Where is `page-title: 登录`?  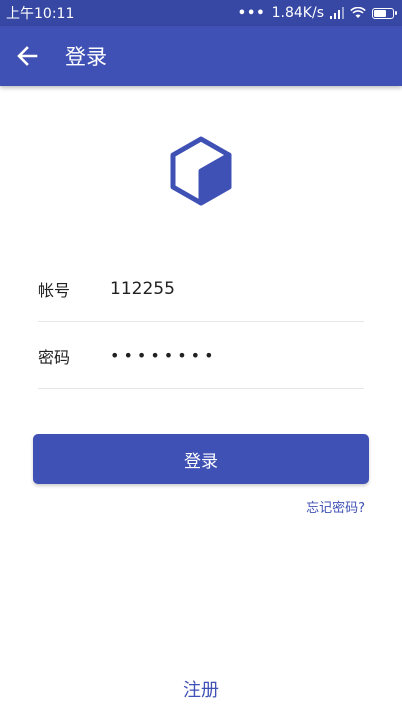 page-title: 登录 is located at coordinates (86, 57).